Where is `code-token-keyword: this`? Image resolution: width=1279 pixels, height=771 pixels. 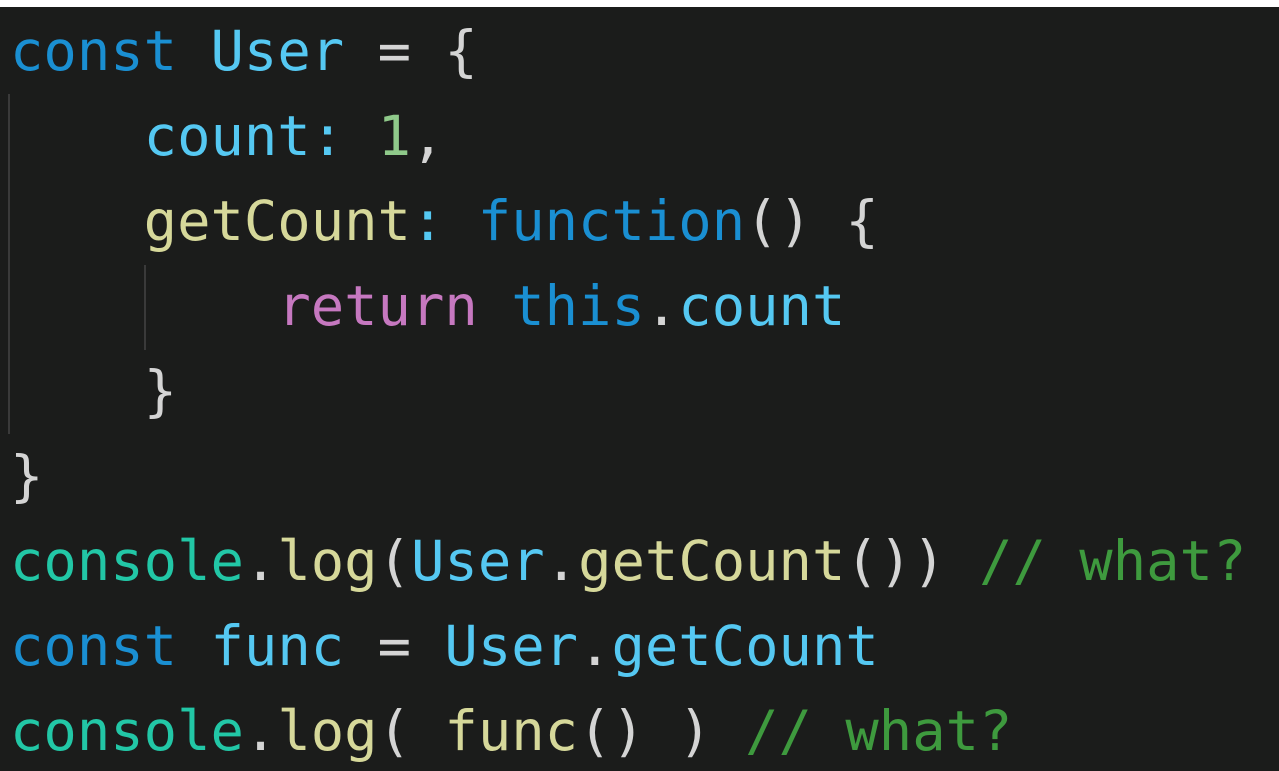
code-token-keyword: this is located at coordinates (578, 306).